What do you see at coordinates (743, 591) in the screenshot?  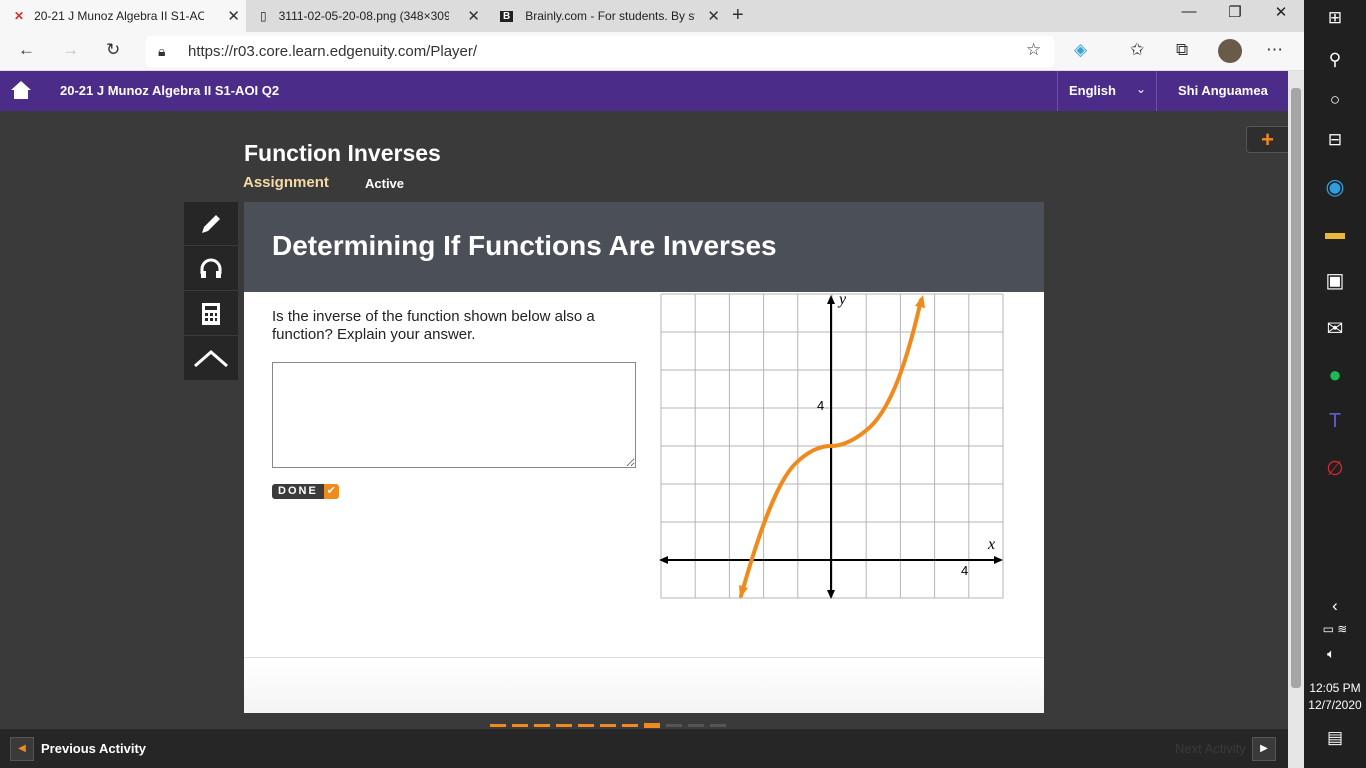 I see `curve-arrow-bottom` at bounding box center [743, 591].